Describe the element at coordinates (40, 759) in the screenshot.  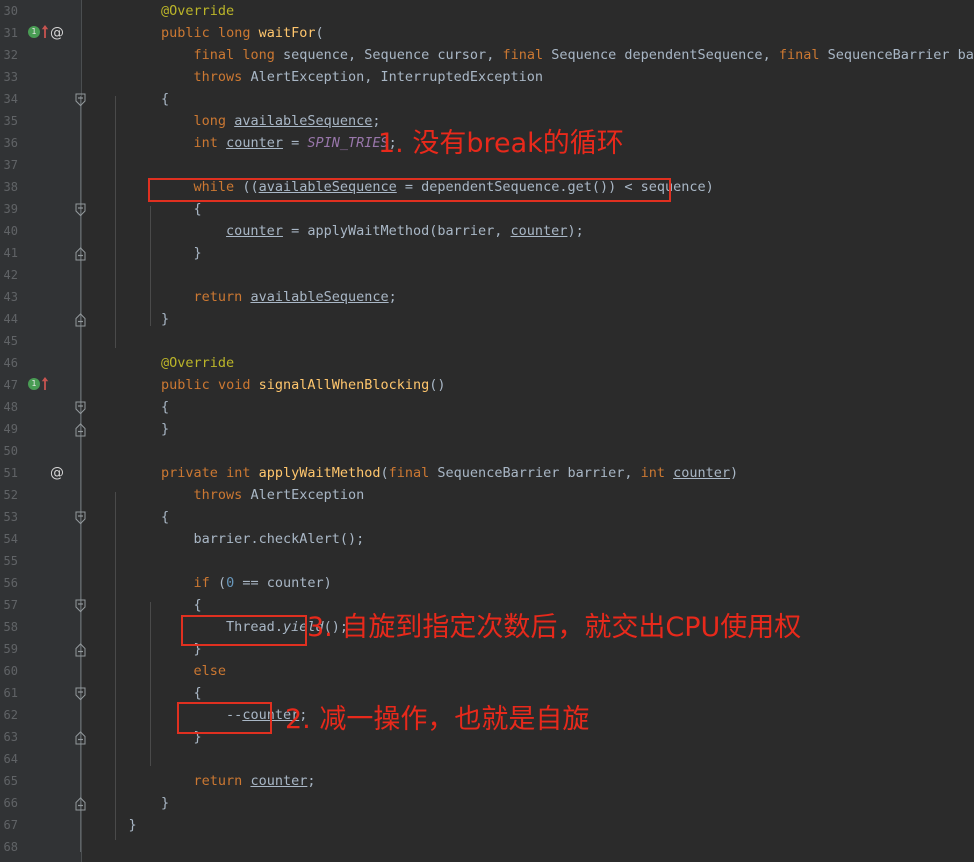
I see `gutter-row: 64` at that location.